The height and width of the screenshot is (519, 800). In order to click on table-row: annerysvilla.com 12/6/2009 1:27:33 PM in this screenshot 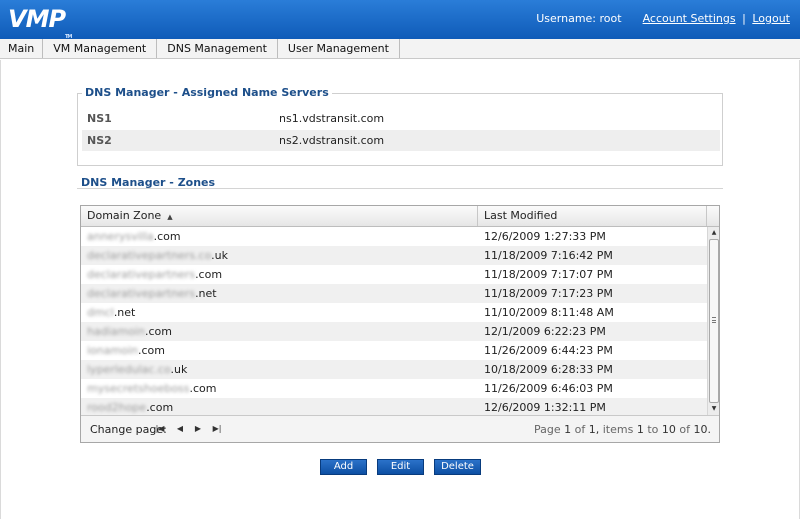, I will do `click(394, 236)`.